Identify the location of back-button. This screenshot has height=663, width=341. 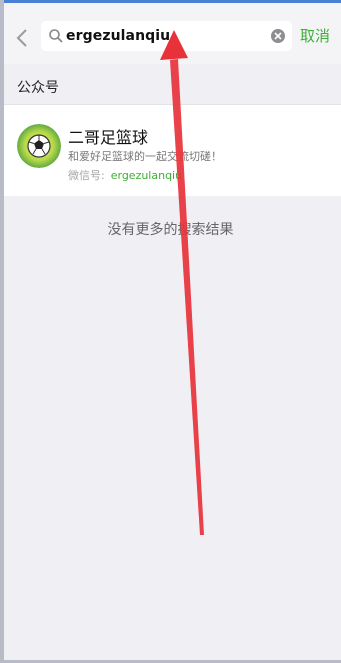
(22, 38).